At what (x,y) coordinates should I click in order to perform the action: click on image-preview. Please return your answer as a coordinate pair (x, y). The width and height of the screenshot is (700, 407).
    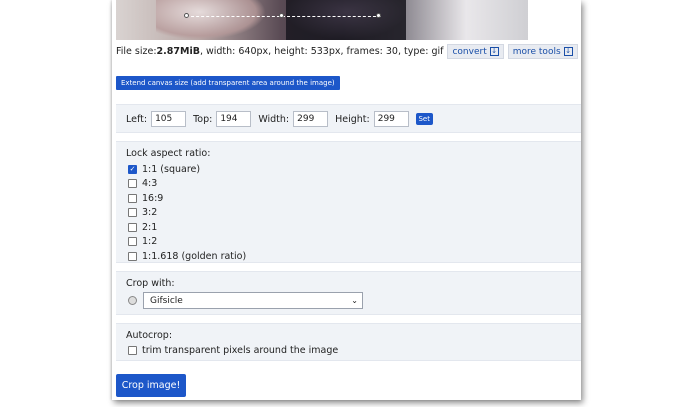
    Looking at the image, I should click on (322, 20).